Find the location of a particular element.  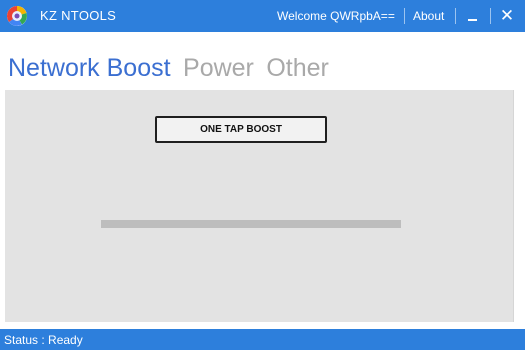

app-logo-icon is located at coordinates (17, 16).